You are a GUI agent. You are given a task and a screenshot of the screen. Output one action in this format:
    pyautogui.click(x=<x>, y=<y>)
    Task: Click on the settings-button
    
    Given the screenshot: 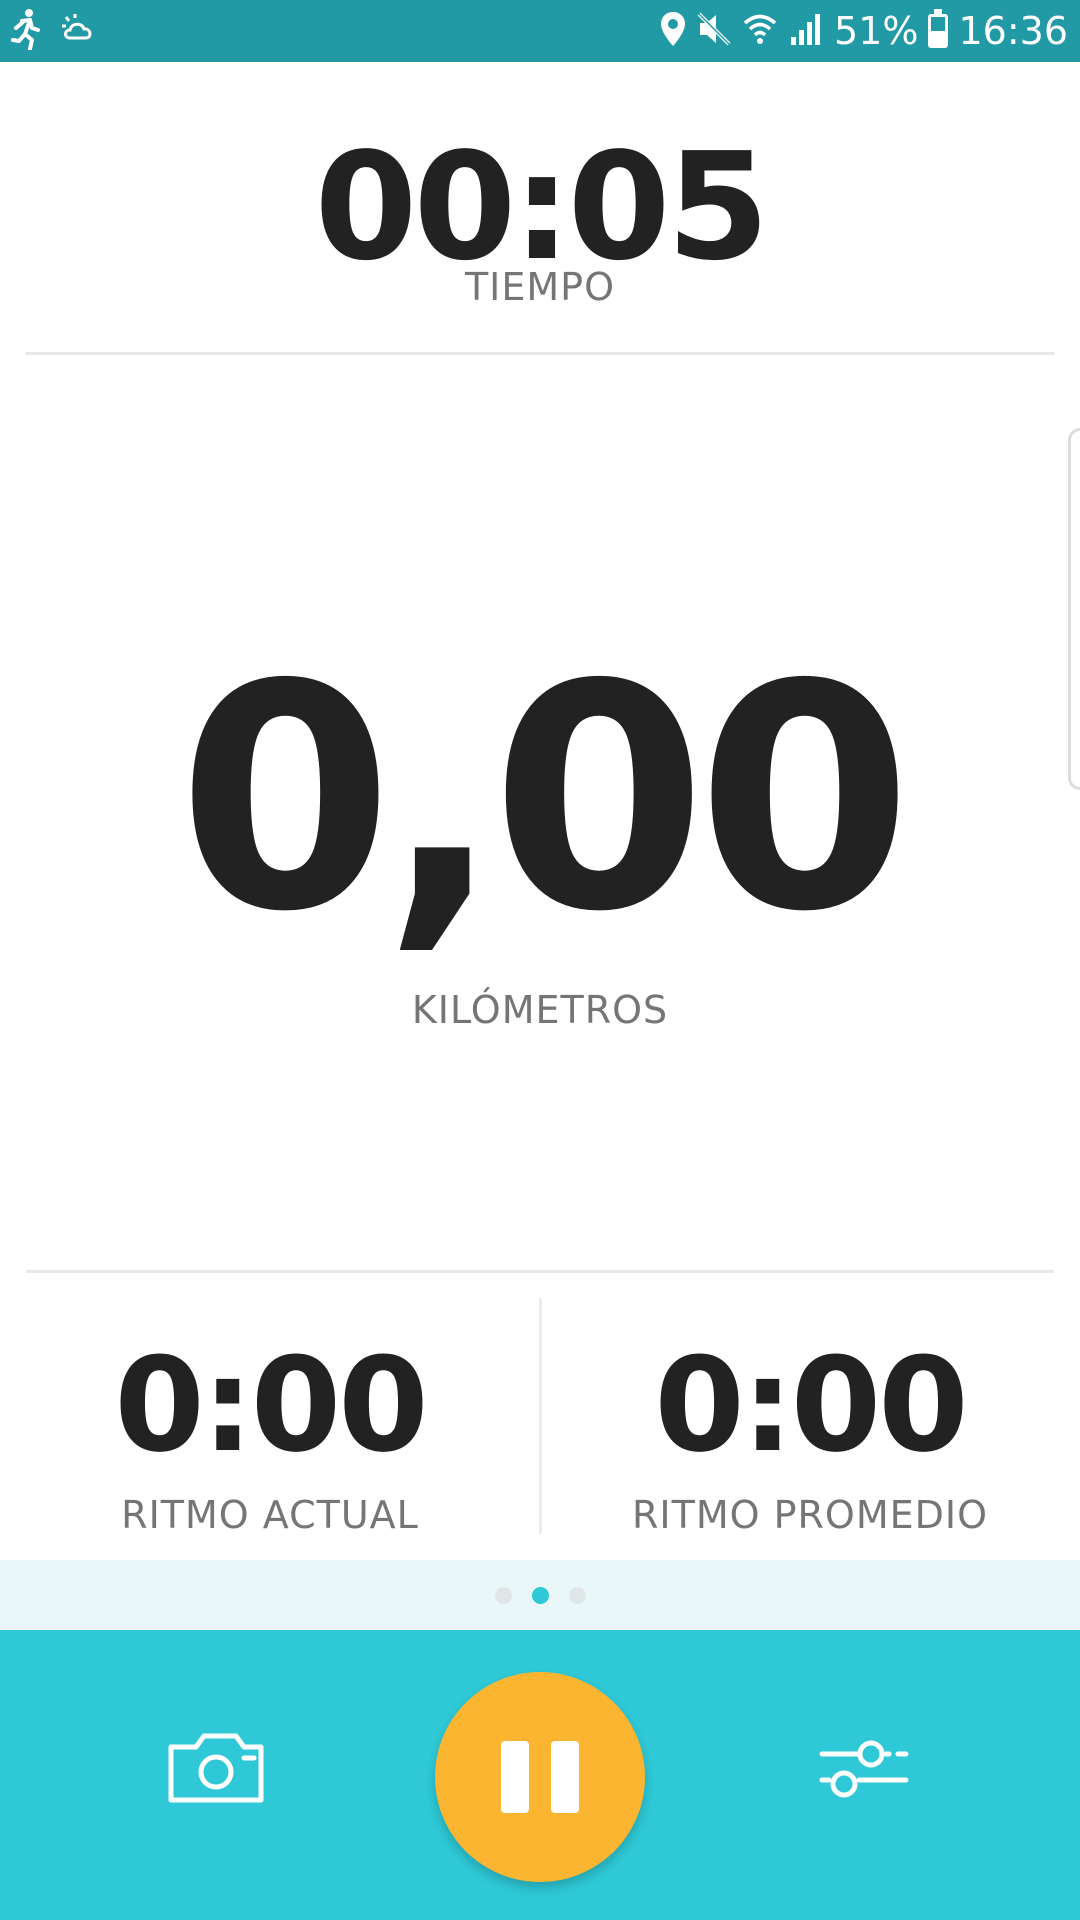 What is the action you would take?
    pyautogui.click(x=864, y=1770)
    